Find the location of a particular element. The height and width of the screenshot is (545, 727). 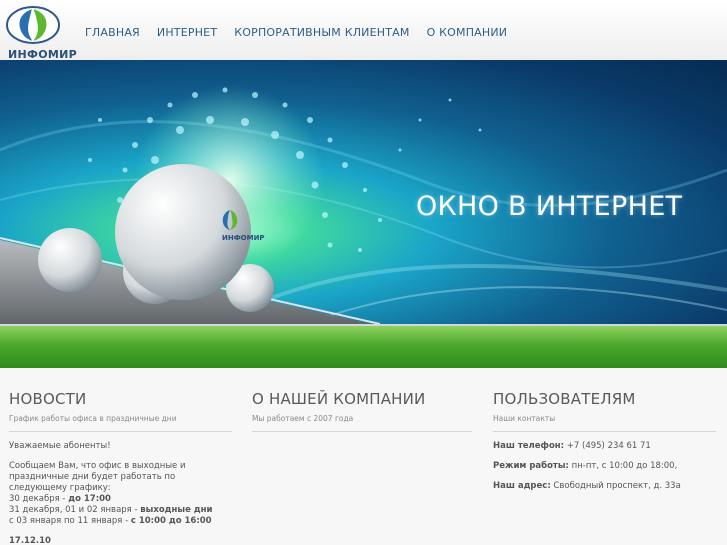

news-greeting: Уважаемые абоненты! is located at coordinates (60, 446).